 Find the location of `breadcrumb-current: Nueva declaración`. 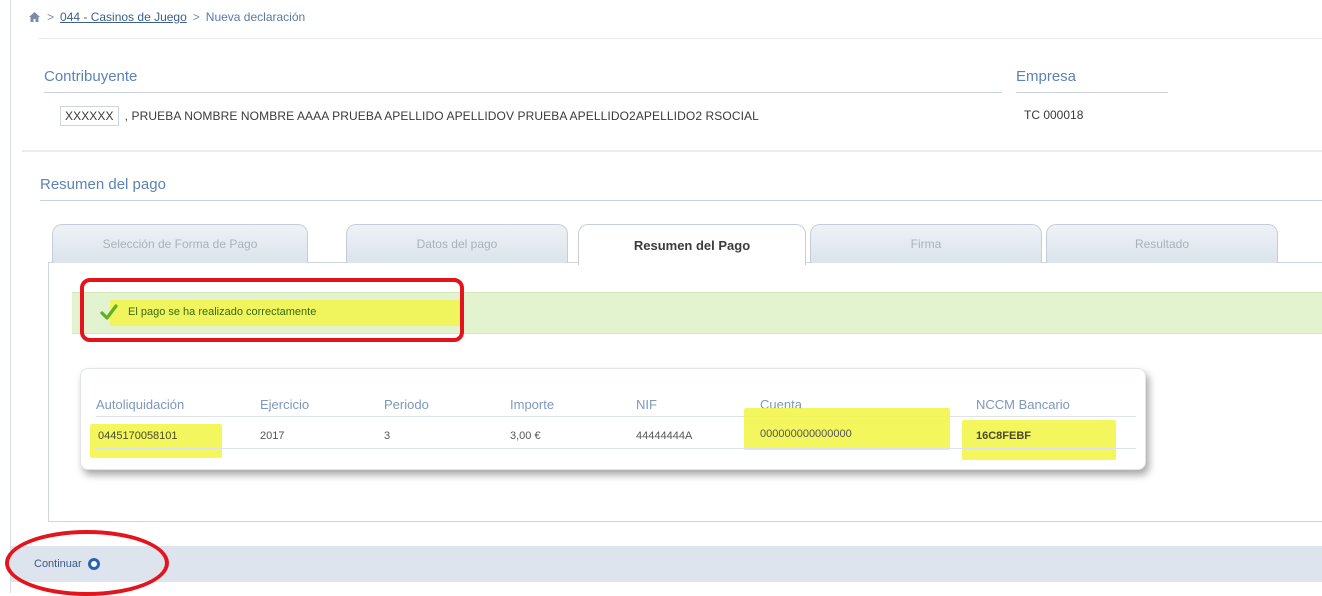

breadcrumb-current: Nueva declaración is located at coordinates (255, 17).